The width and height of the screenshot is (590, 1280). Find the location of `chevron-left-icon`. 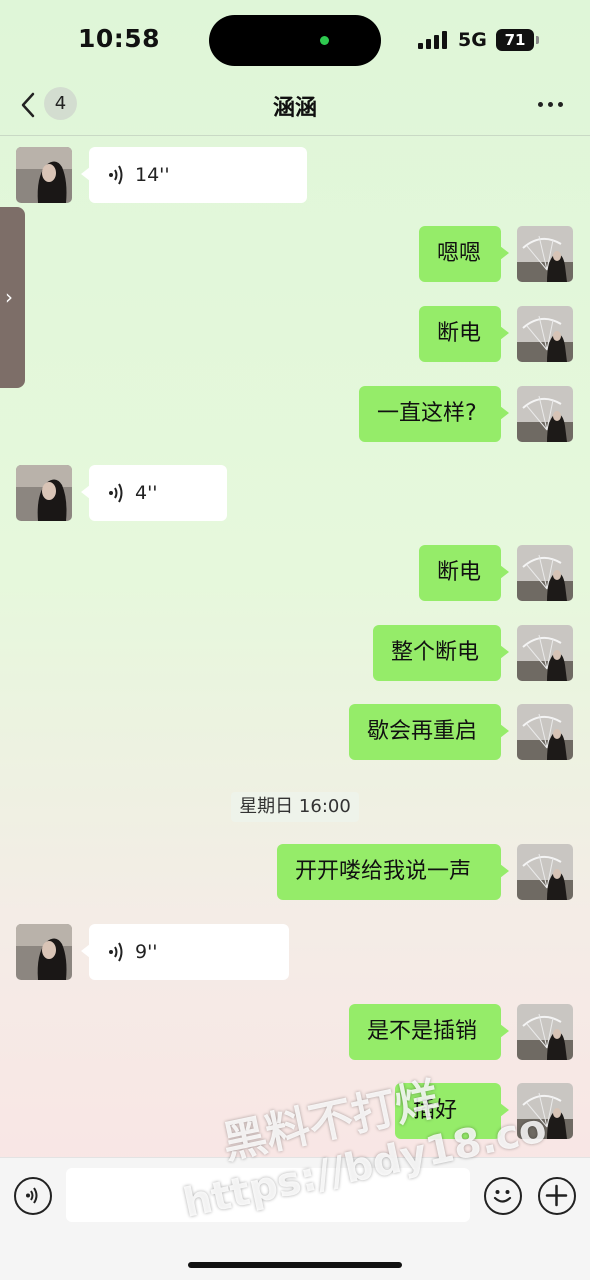

chevron-left-icon is located at coordinates (28, 105).